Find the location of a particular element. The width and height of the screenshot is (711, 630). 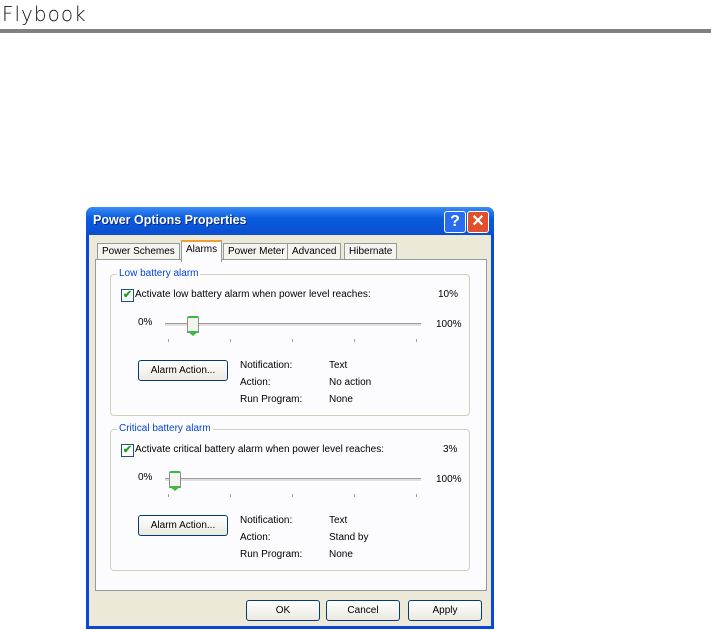

tab-power-meter: Power Meter is located at coordinates (256, 251).